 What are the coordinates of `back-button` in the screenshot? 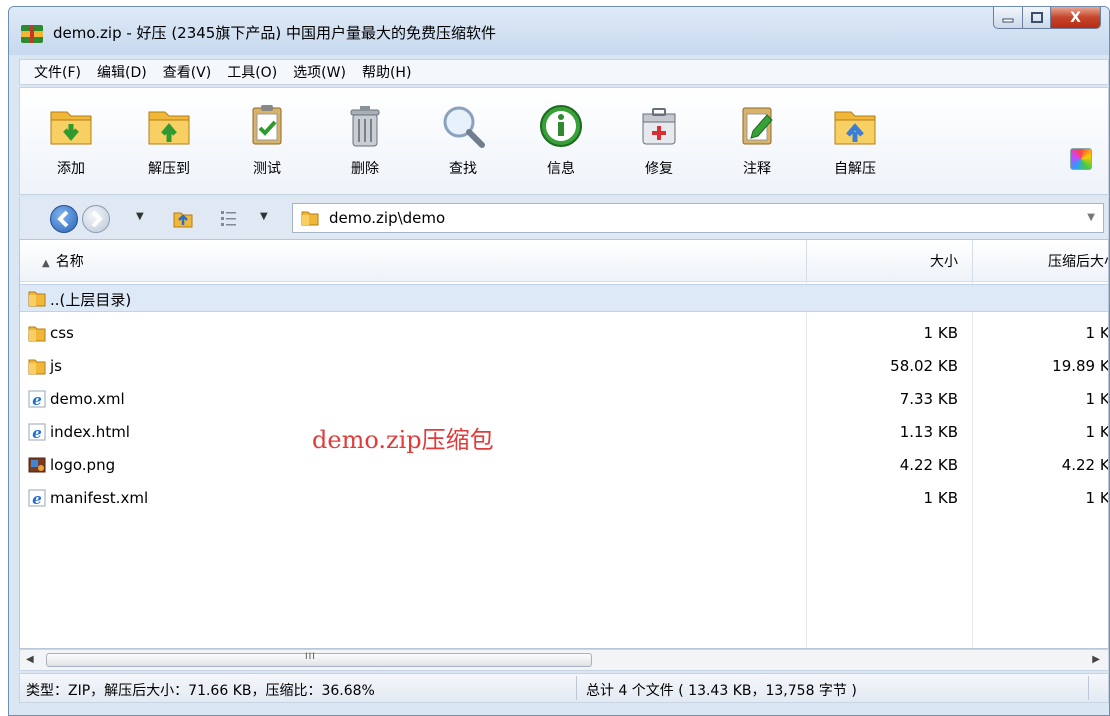 It's located at (64, 219).